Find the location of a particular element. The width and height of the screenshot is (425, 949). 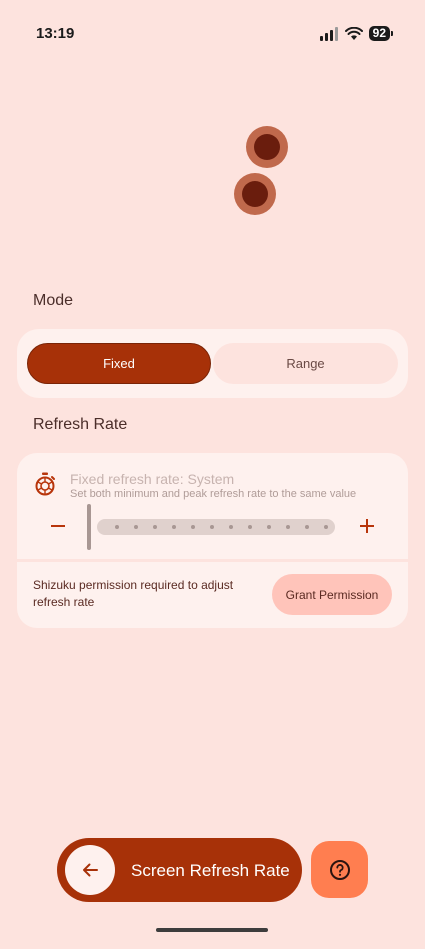

wifi-icon is located at coordinates (353, 33).